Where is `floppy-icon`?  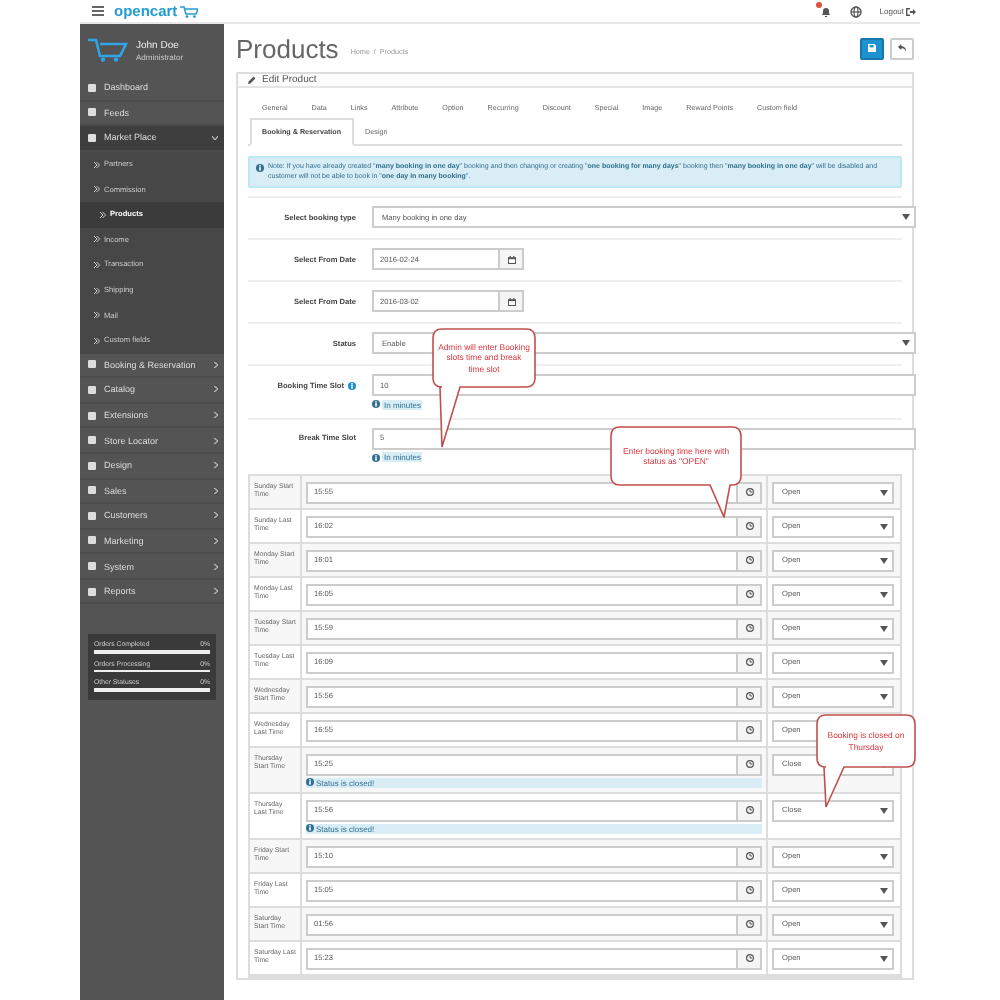 floppy-icon is located at coordinates (872, 48).